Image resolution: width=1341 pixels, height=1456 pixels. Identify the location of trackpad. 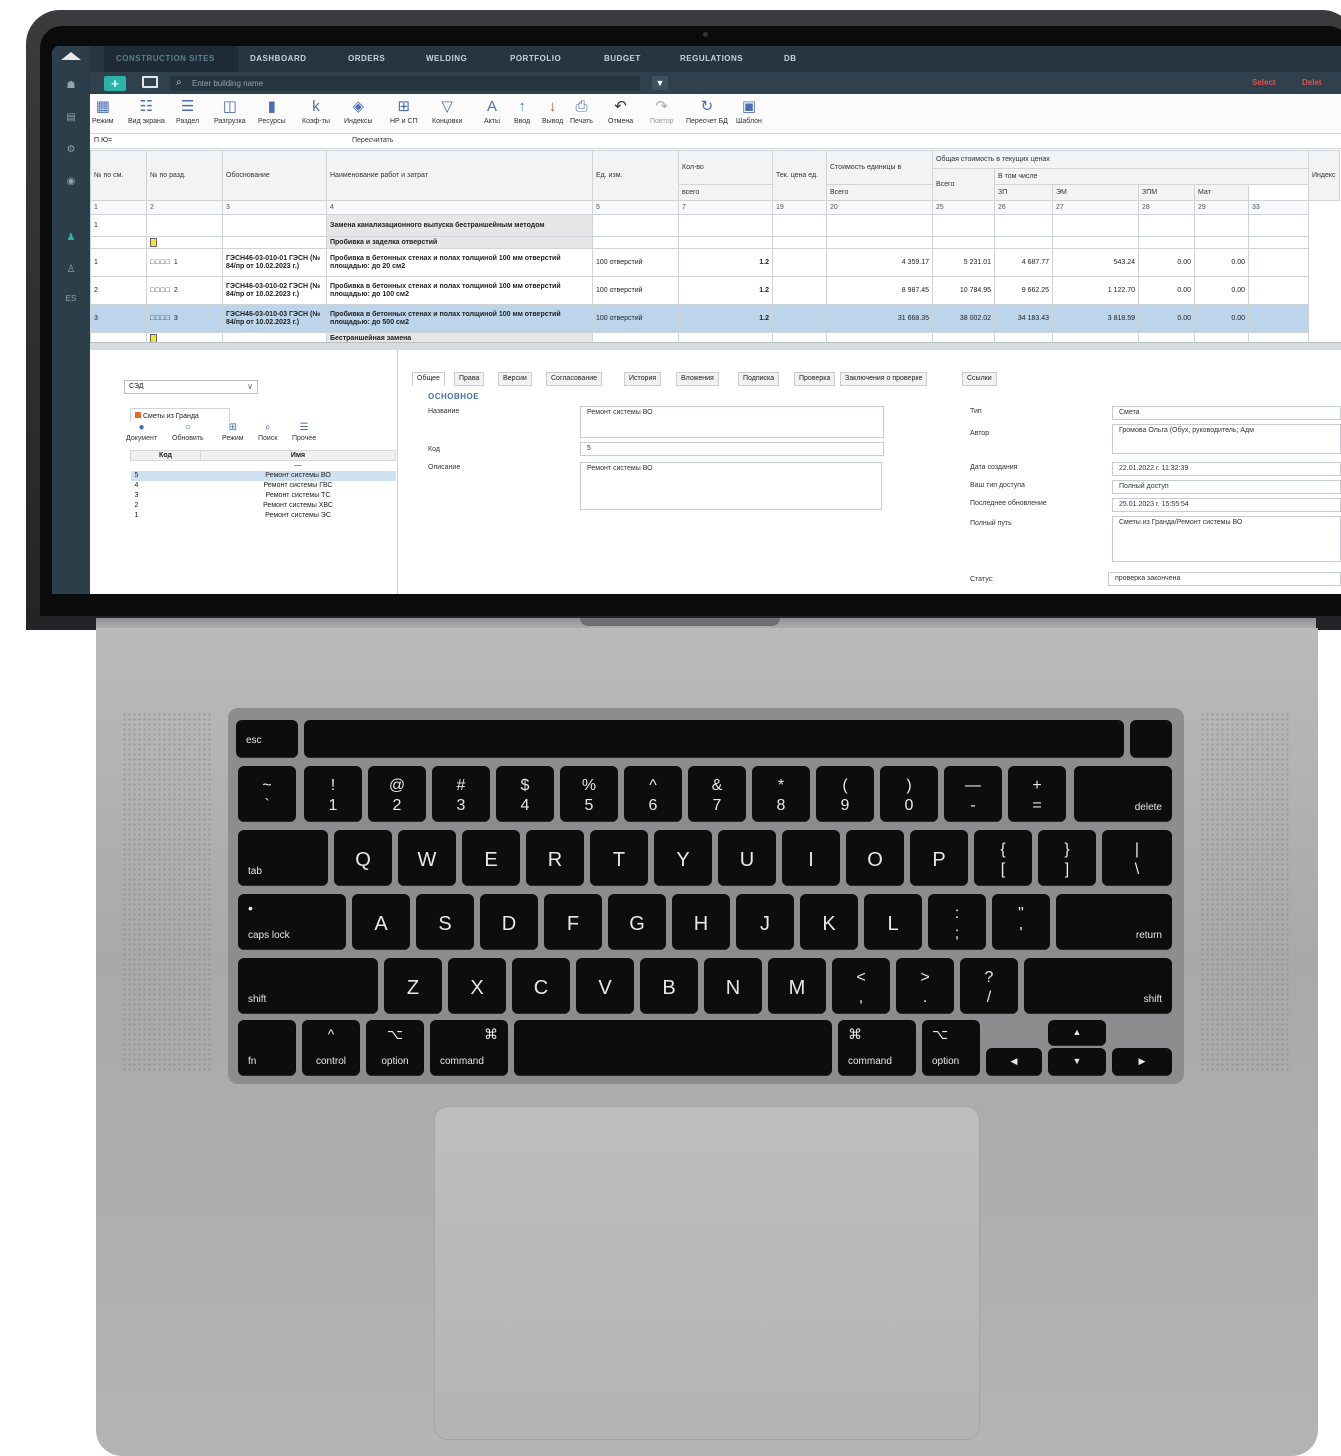
(707, 1273).